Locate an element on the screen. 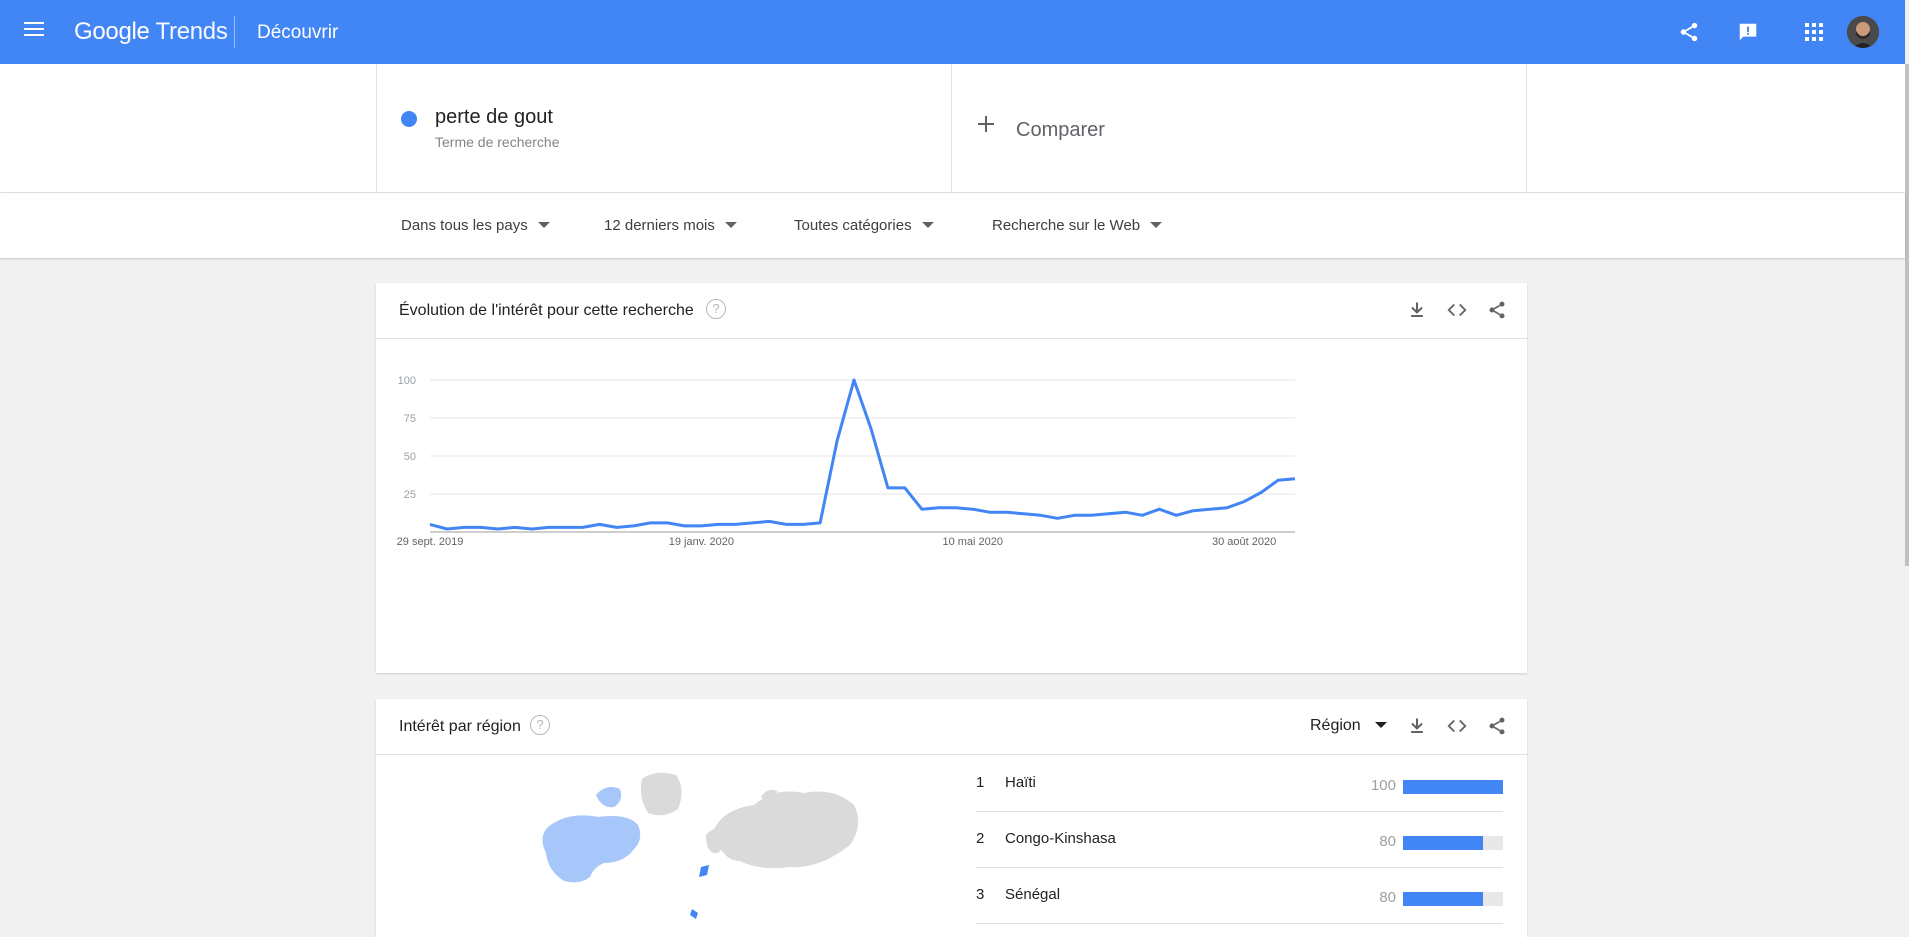  page-title: Découvrir is located at coordinates (297, 33).